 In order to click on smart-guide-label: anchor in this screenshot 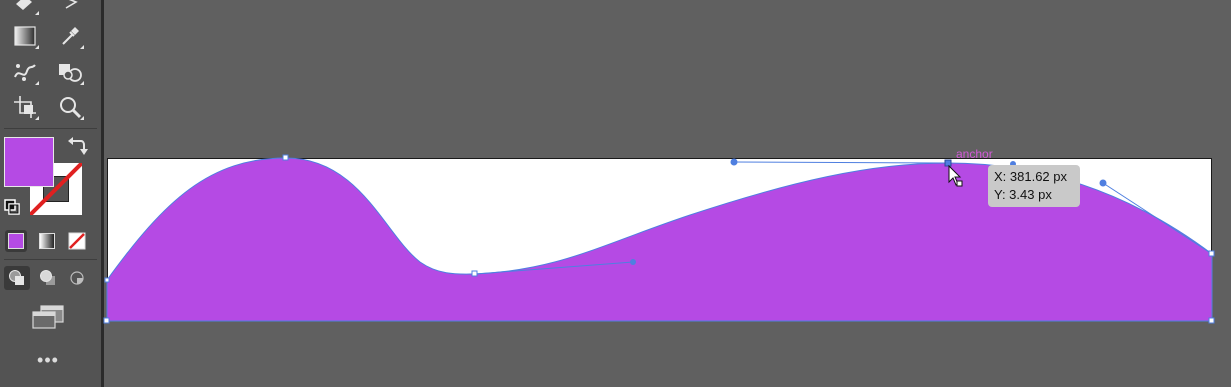, I will do `click(974, 154)`.